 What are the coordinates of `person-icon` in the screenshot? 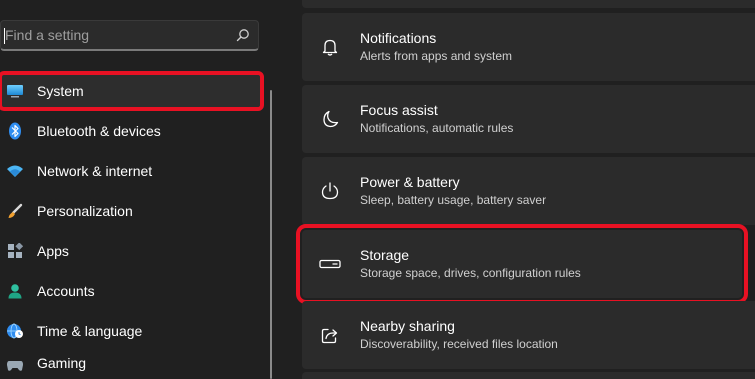 It's located at (15, 291).